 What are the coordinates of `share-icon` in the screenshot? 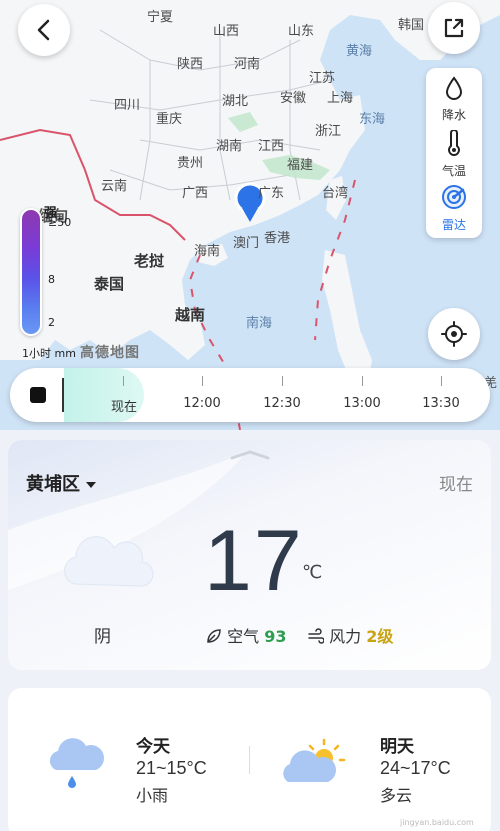 It's located at (454, 28).